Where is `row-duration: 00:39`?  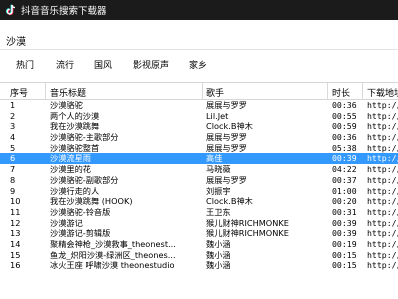 row-duration: 00:39 is located at coordinates (344, 233).